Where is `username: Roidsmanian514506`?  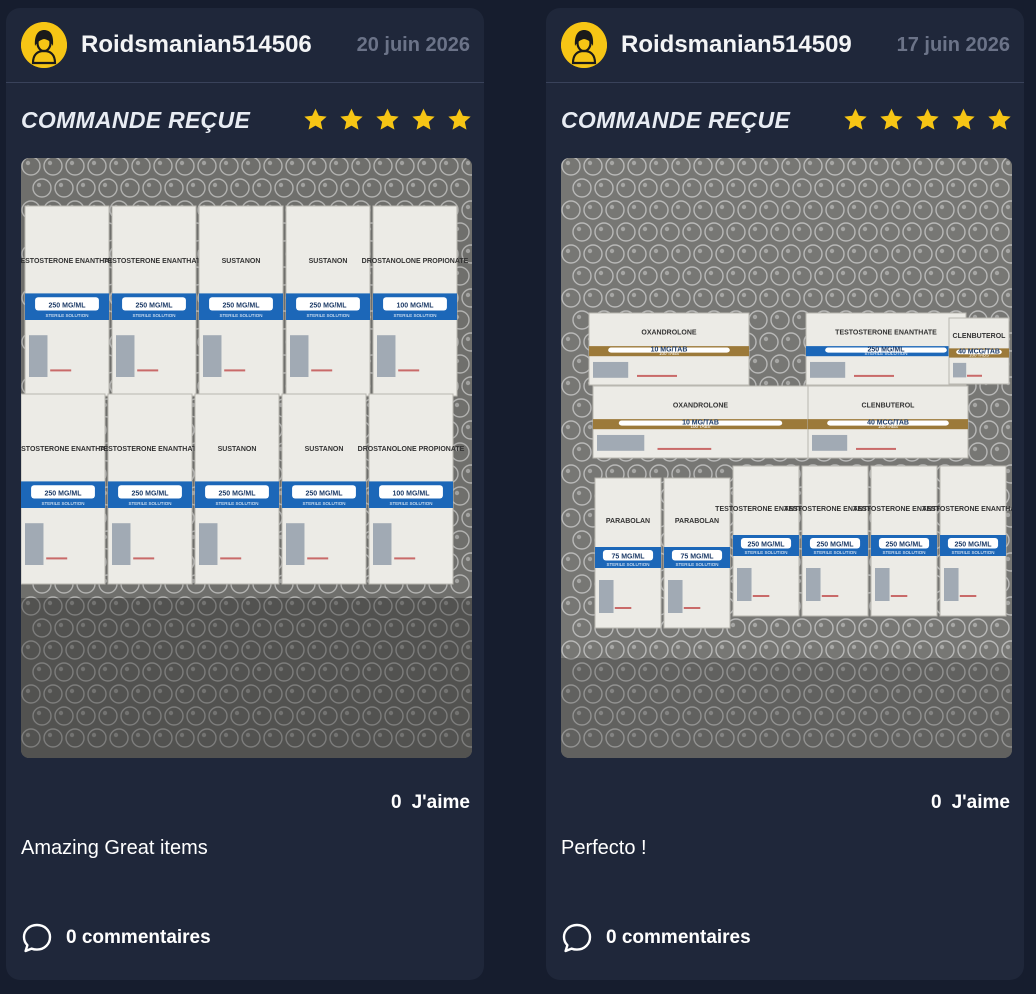
username: Roidsmanian514506 is located at coordinates (196, 45).